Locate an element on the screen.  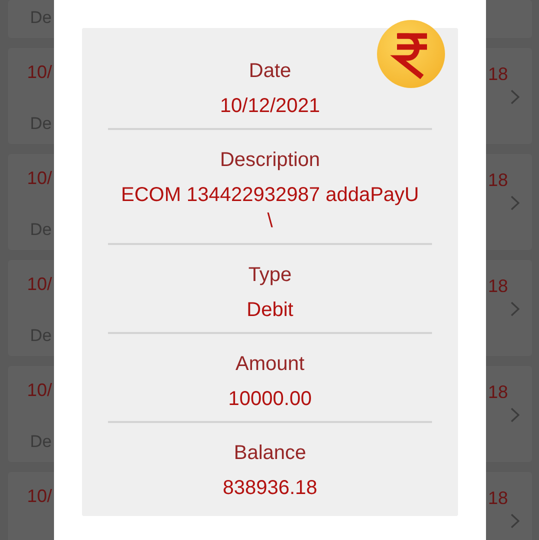
list-card: 10/ is located at coordinates (31, 506).